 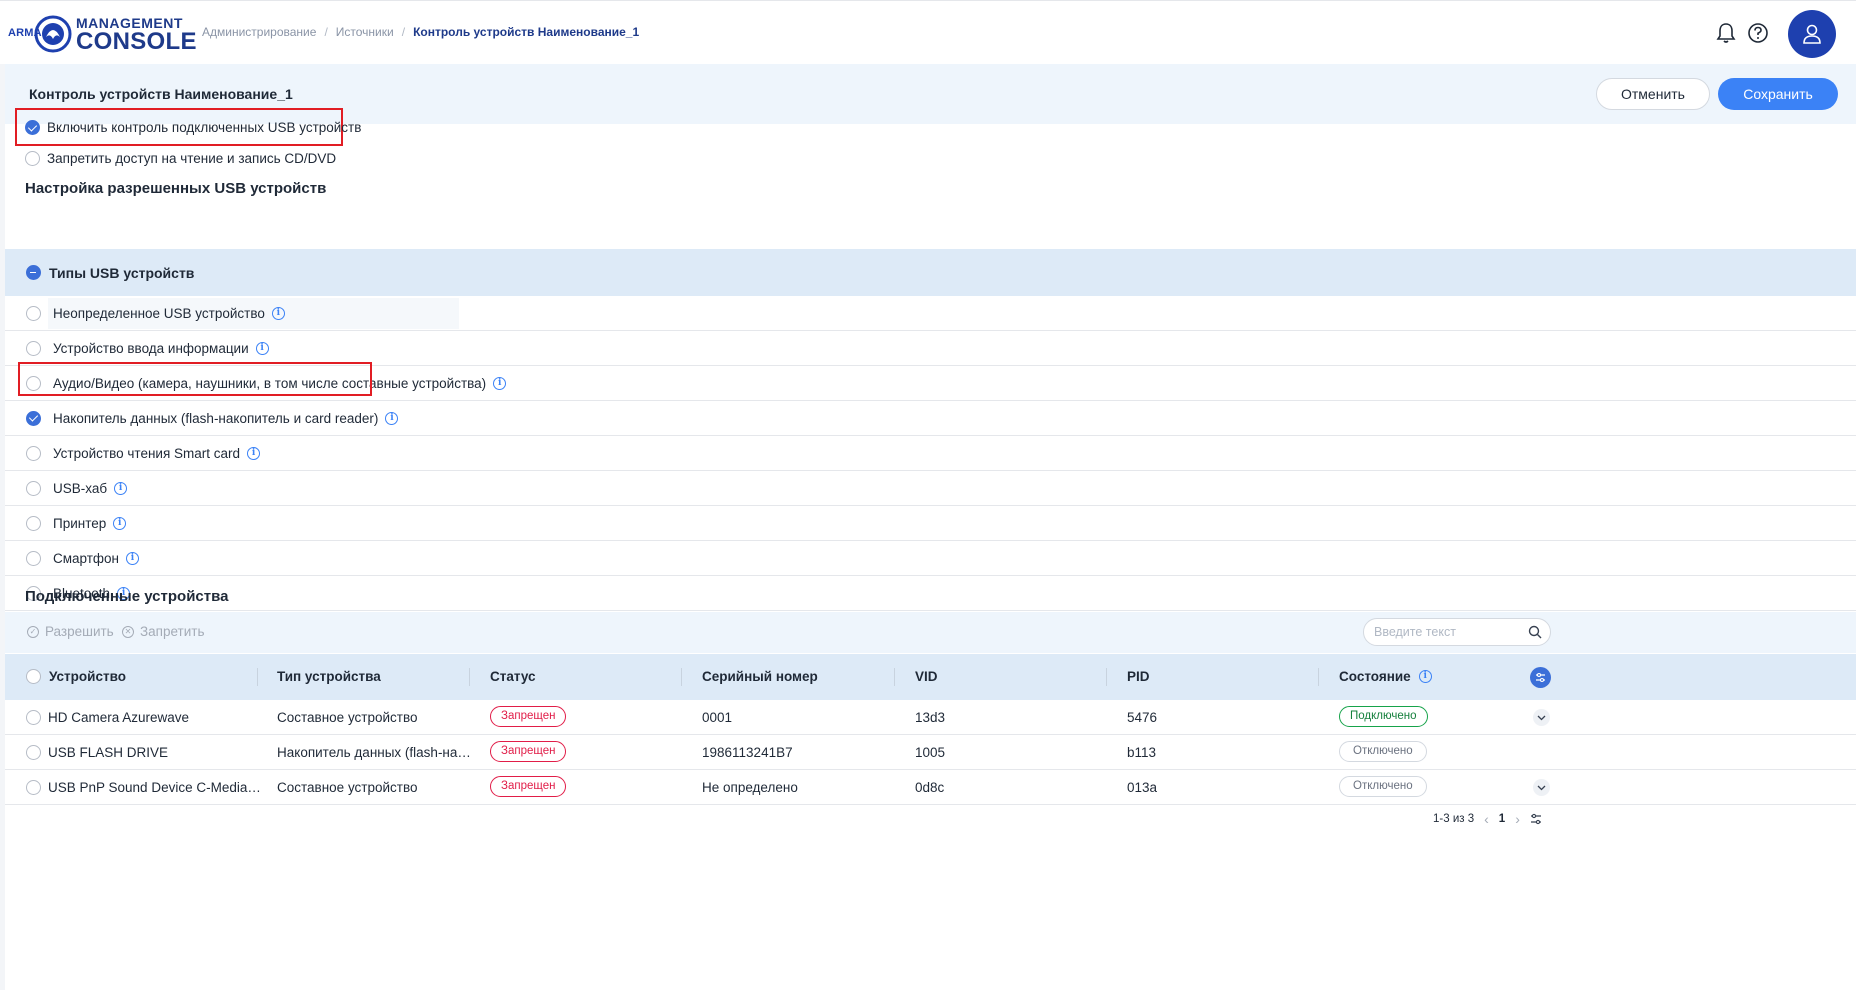 What do you see at coordinates (760, 676) in the screenshot?
I see `column-serial: Серийный номер` at bounding box center [760, 676].